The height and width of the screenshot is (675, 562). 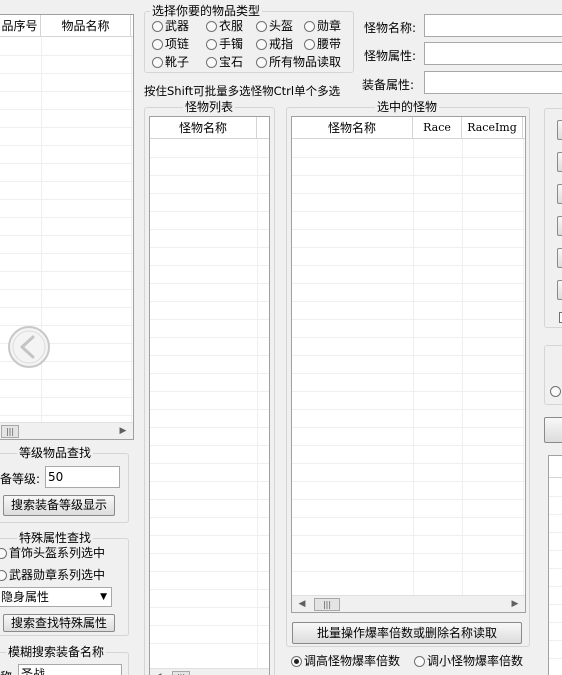 What do you see at coordinates (25, 597) in the screenshot?
I see `attribute-select-value: 隐身属性` at bounding box center [25, 597].